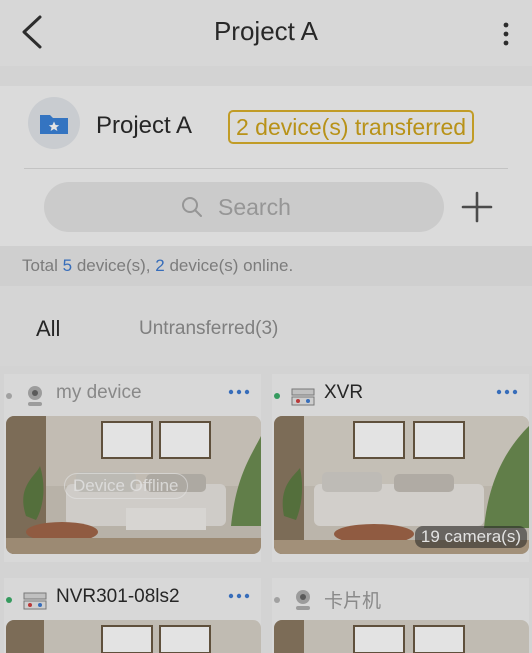 Image resolution: width=532 pixels, height=653 pixels. What do you see at coordinates (470, 537) in the screenshot?
I see `camera-count-label: 19 camera(s)` at bounding box center [470, 537].